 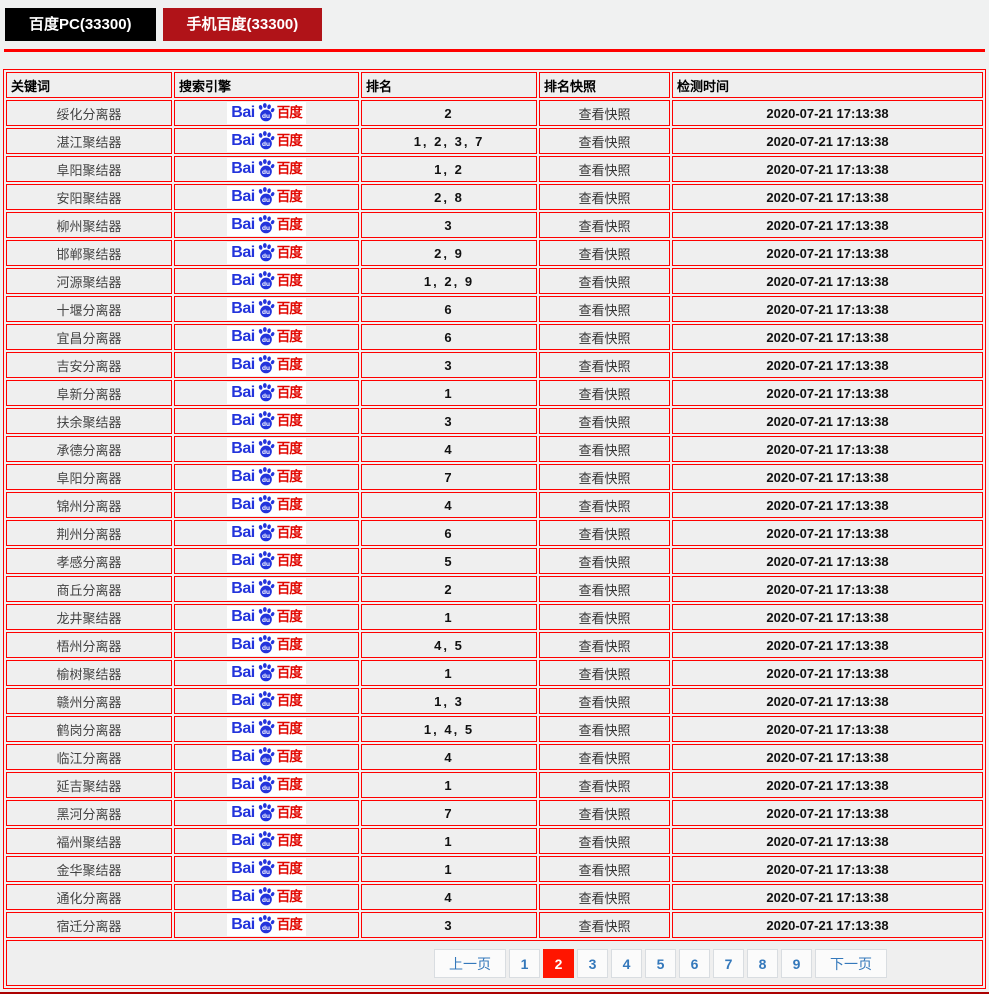 I want to click on keyword-cell: 龙井聚结器, so click(x=89, y=617).